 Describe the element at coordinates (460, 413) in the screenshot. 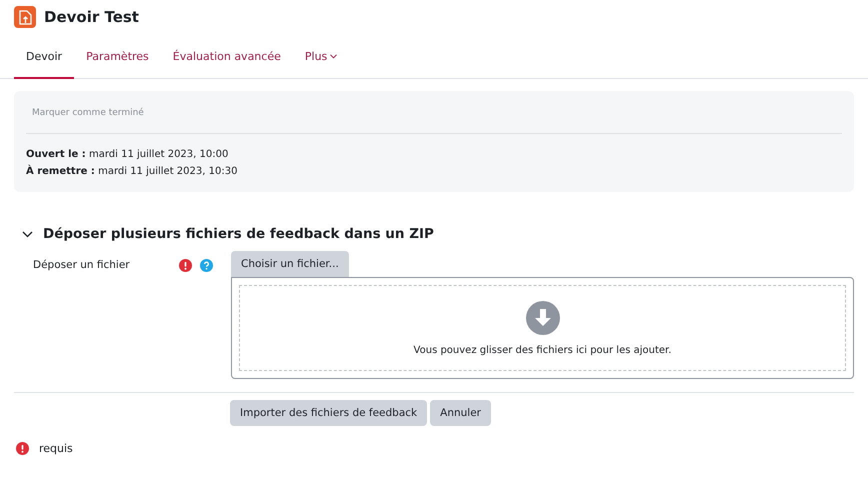

I see `form-button: Annuler` at that location.